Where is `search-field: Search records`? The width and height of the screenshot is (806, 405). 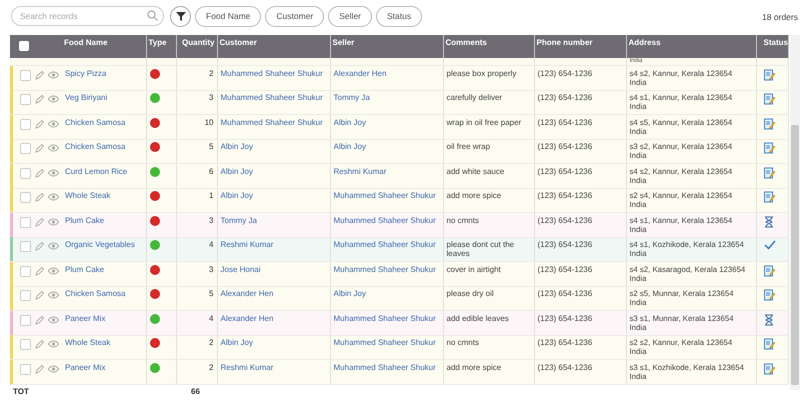 search-field: Search records is located at coordinates (87, 16).